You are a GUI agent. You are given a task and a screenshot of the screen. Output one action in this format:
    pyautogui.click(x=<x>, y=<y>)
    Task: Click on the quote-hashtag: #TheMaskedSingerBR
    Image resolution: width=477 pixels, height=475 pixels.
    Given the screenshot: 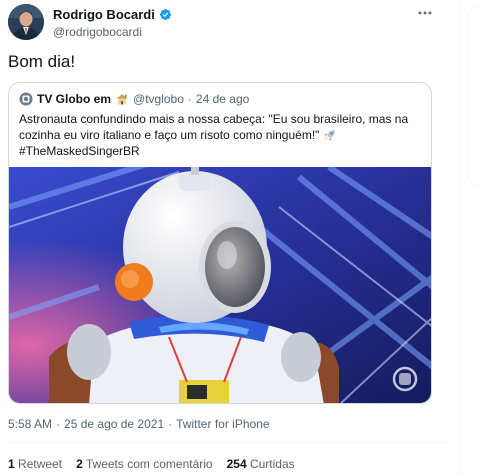 What is the action you would take?
    pyautogui.click(x=79, y=151)
    